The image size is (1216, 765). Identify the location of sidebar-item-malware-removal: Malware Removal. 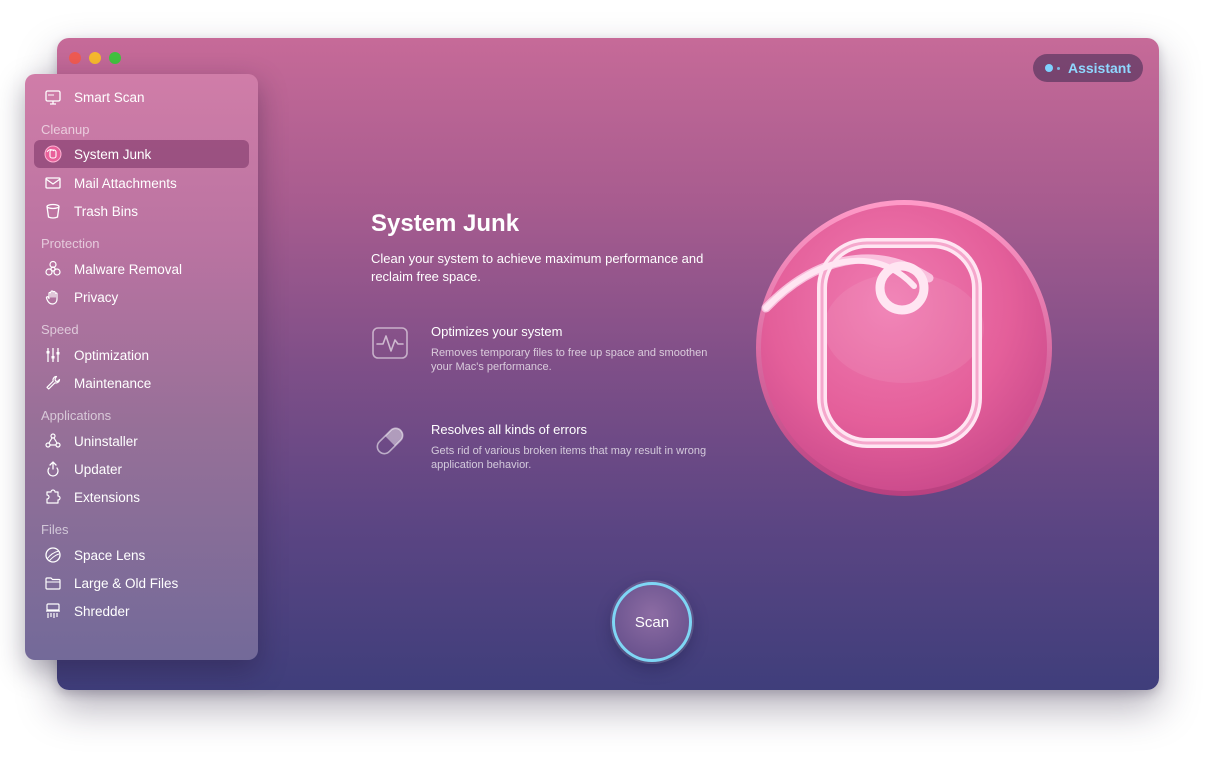
(141, 269).